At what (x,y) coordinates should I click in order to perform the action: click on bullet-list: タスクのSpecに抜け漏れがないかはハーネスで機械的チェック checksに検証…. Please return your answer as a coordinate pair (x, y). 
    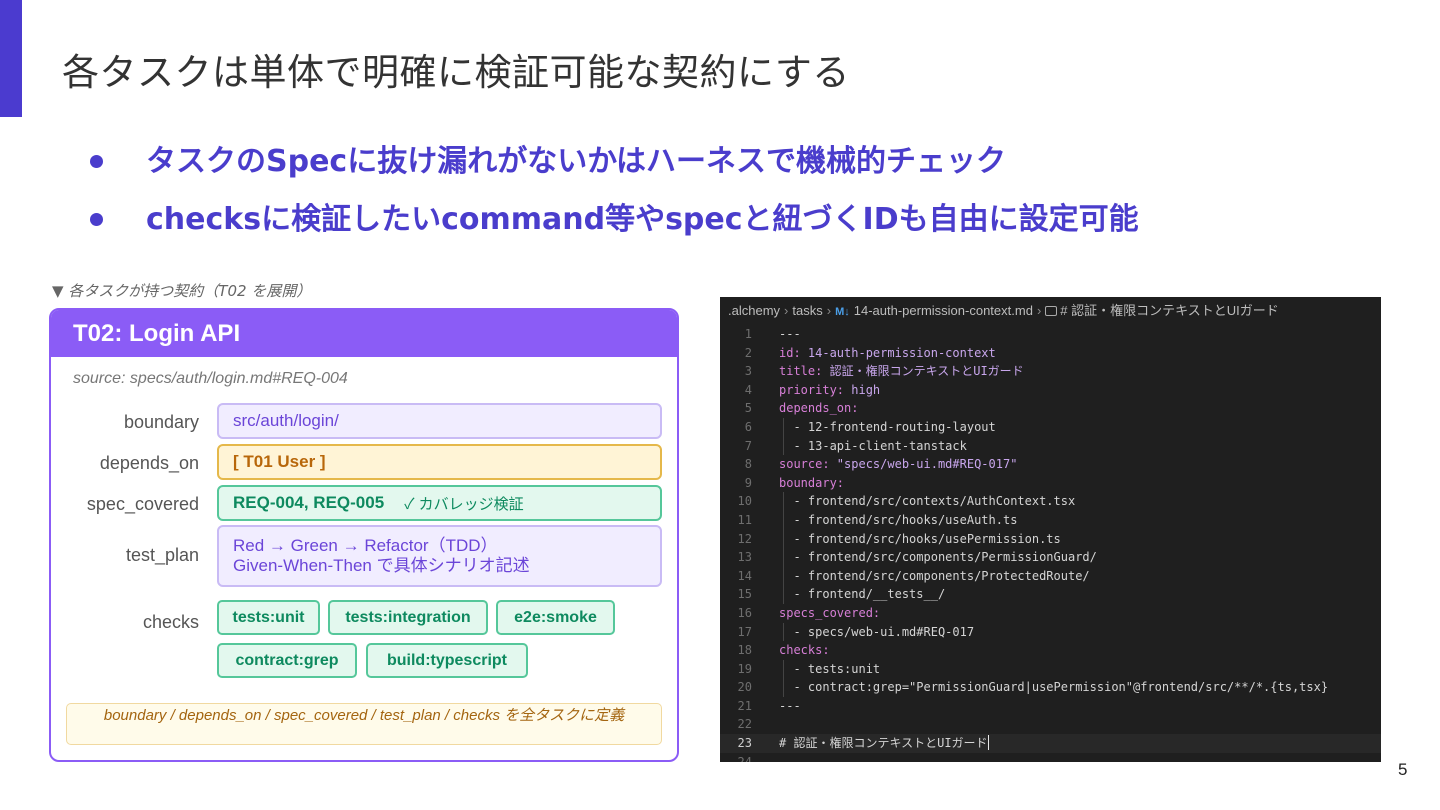
    Looking at the image, I should click on (614, 198).